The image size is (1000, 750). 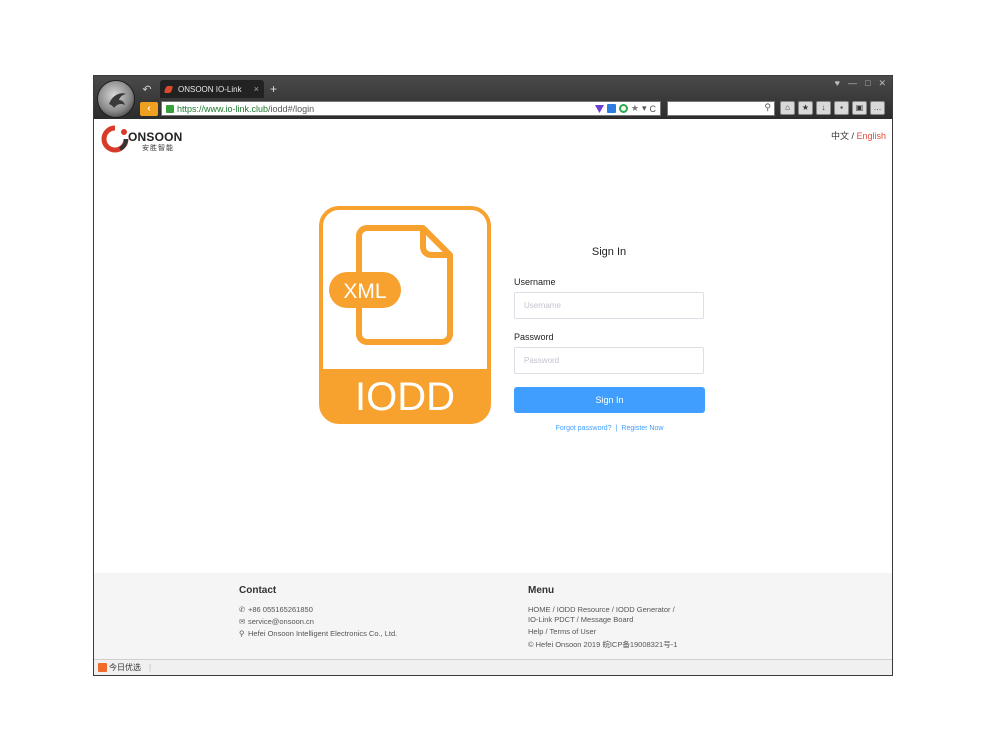 What do you see at coordinates (291, 108) in the screenshot?
I see `url-path: /iodd#/login` at bounding box center [291, 108].